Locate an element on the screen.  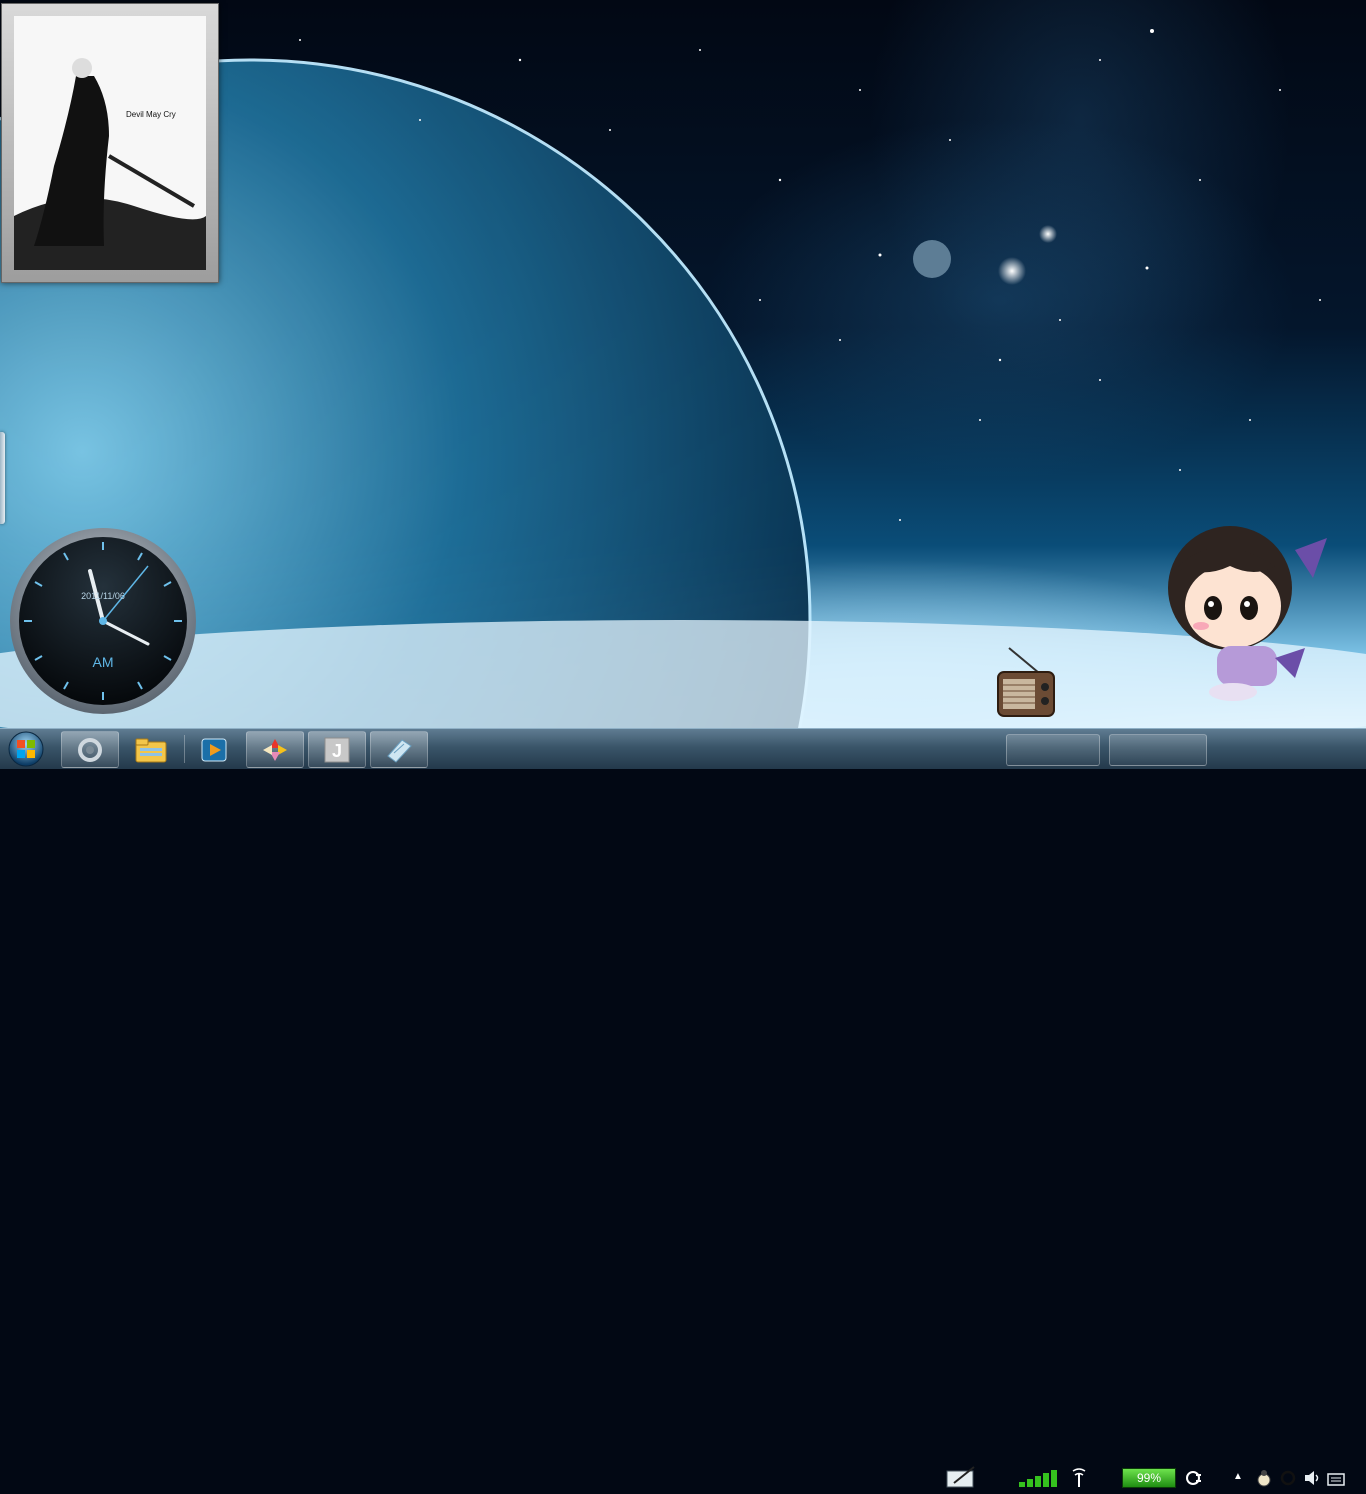
taskbar-pinned-browser is located at coordinates (90, 749).